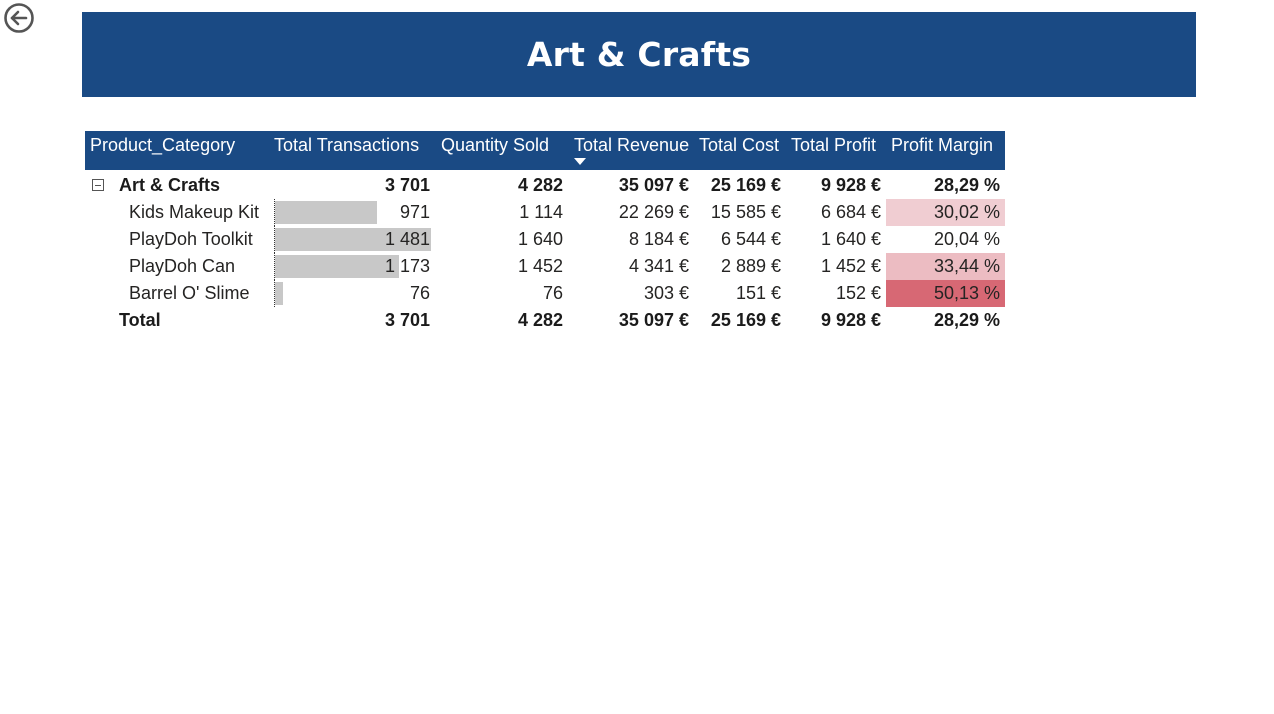 The image size is (1274, 714). What do you see at coordinates (407, 266) in the screenshot?
I see `row-transactions: 1 173` at bounding box center [407, 266].